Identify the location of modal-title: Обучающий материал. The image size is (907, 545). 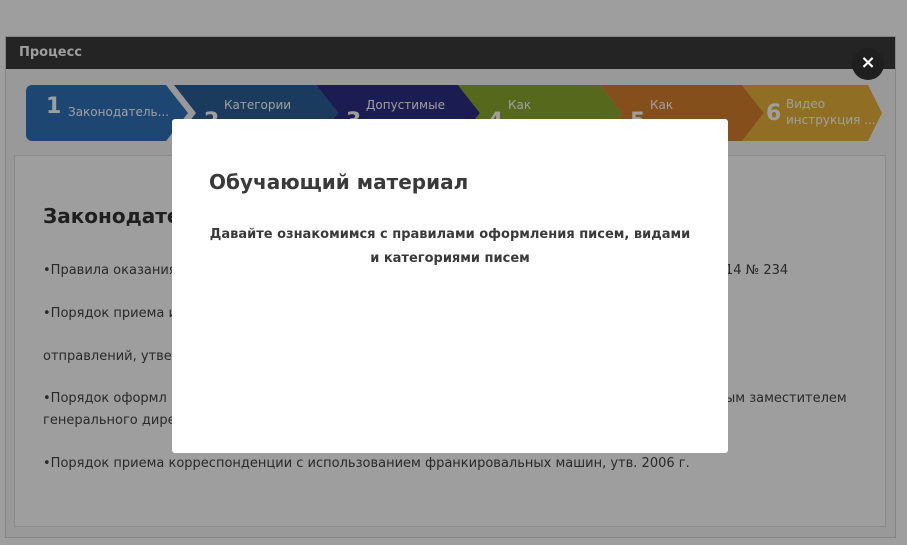
(339, 182).